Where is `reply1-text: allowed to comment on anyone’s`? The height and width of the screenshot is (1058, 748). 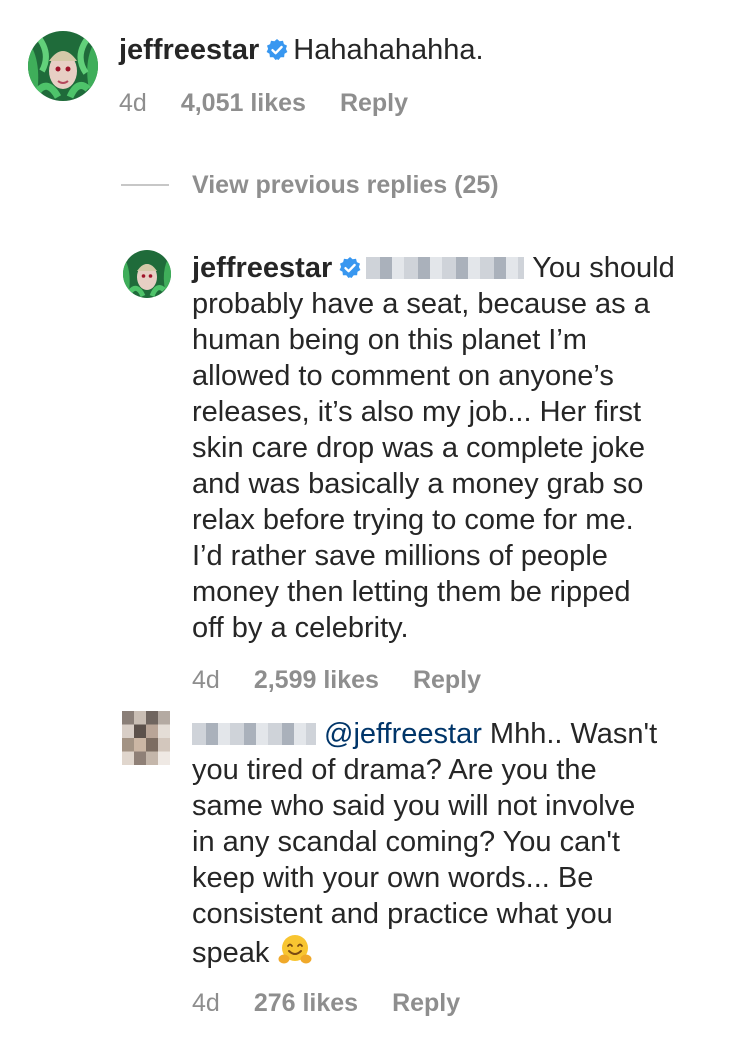
reply1-text: allowed to comment on anyone’s is located at coordinates (403, 376).